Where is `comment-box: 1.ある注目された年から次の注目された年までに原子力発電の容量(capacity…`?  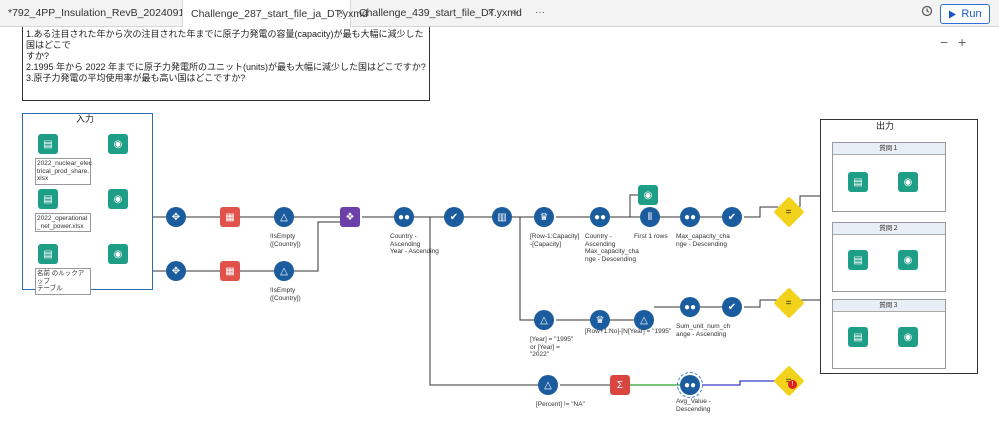 comment-box: 1.ある注目された年から次の注目された年までに原子力発電の容量(capacity… is located at coordinates (226, 64).